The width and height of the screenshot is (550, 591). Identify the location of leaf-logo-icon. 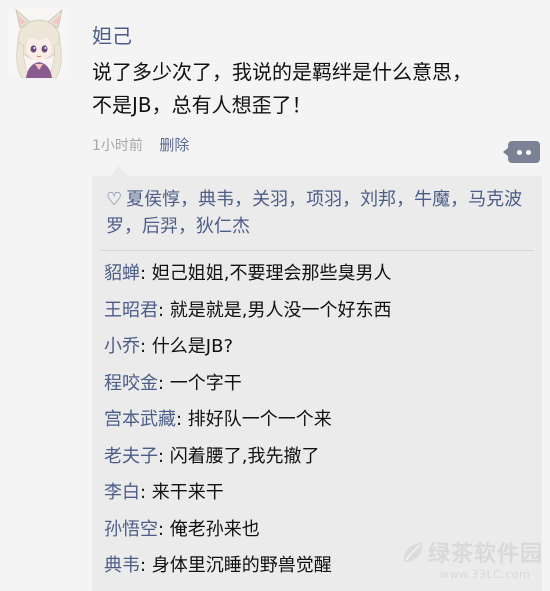
(413, 552).